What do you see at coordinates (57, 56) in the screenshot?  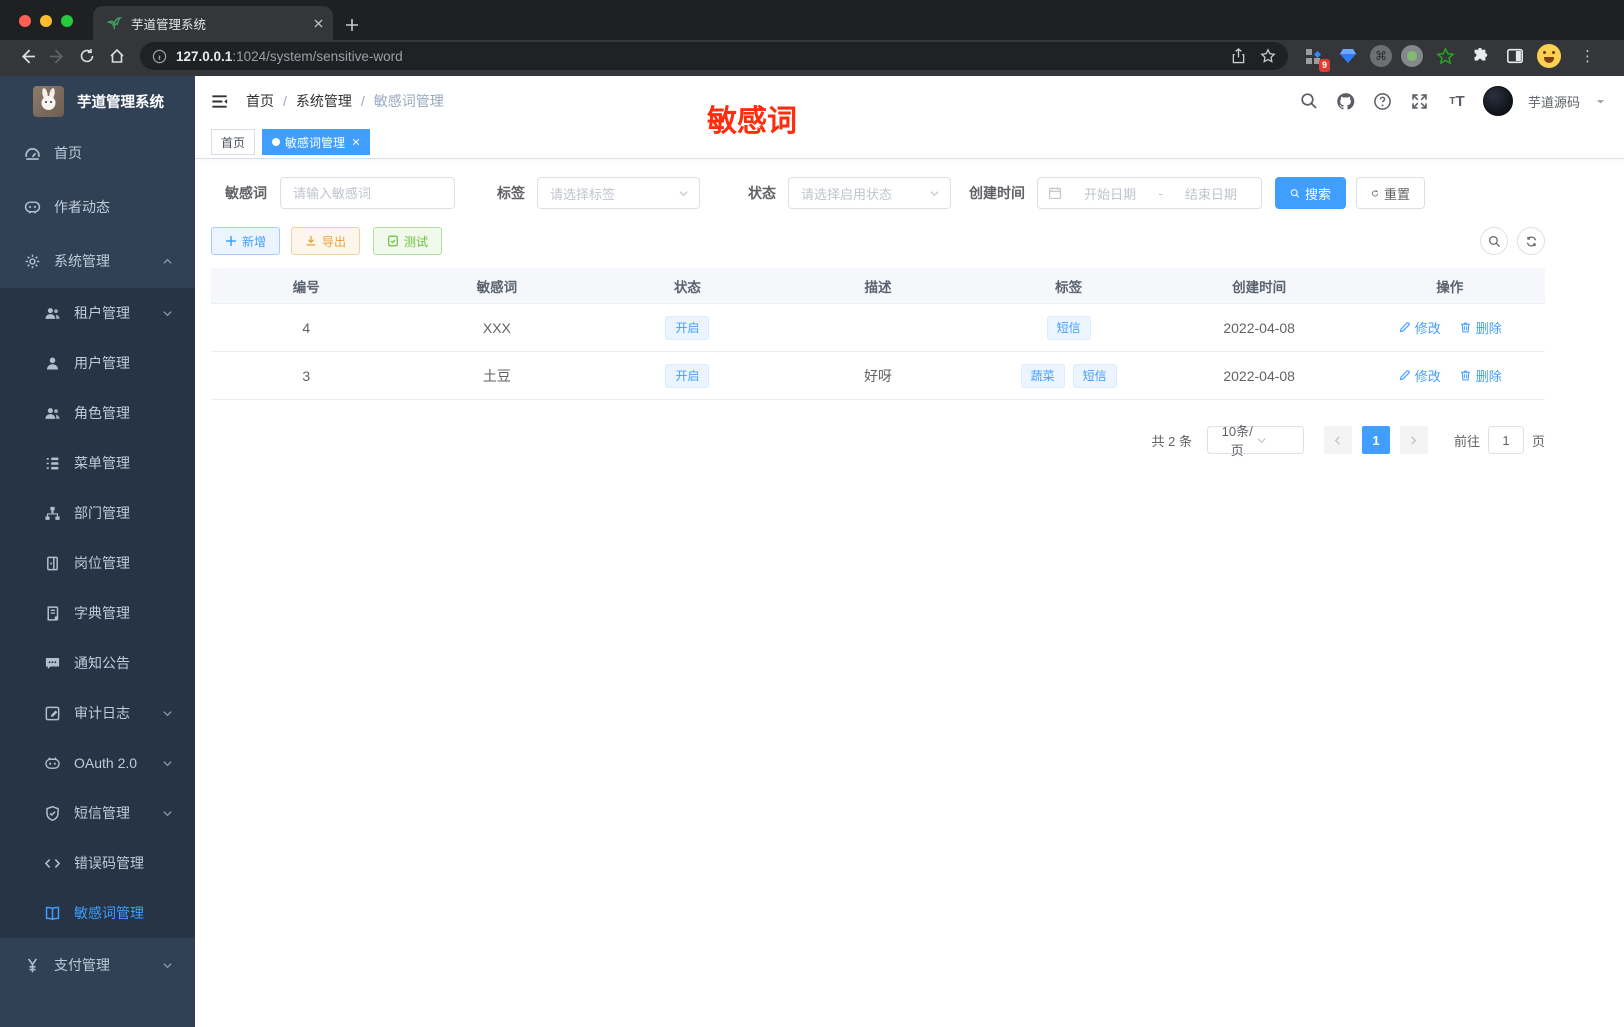 I see `forward-button` at bounding box center [57, 56].